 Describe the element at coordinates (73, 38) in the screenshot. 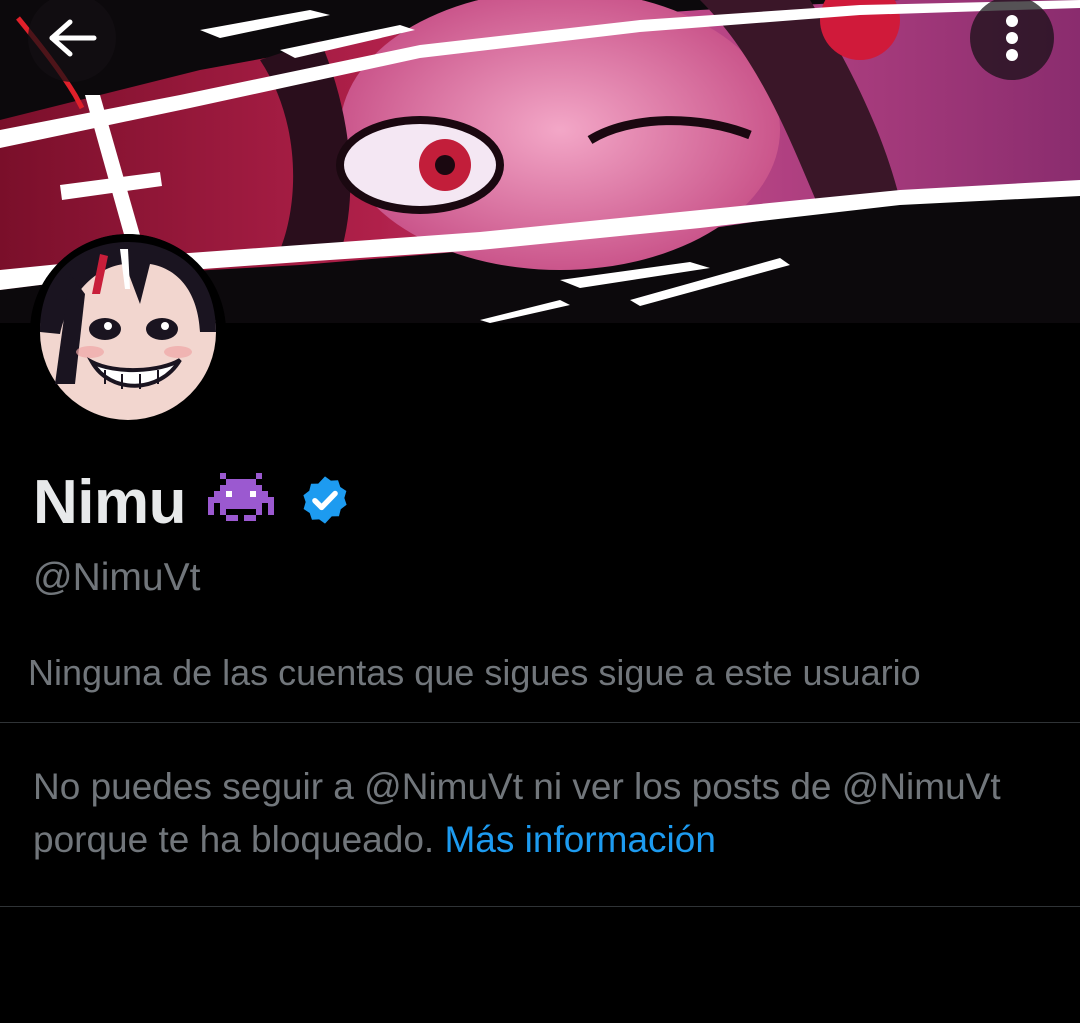

I see `arrow-left-icon` at that location.